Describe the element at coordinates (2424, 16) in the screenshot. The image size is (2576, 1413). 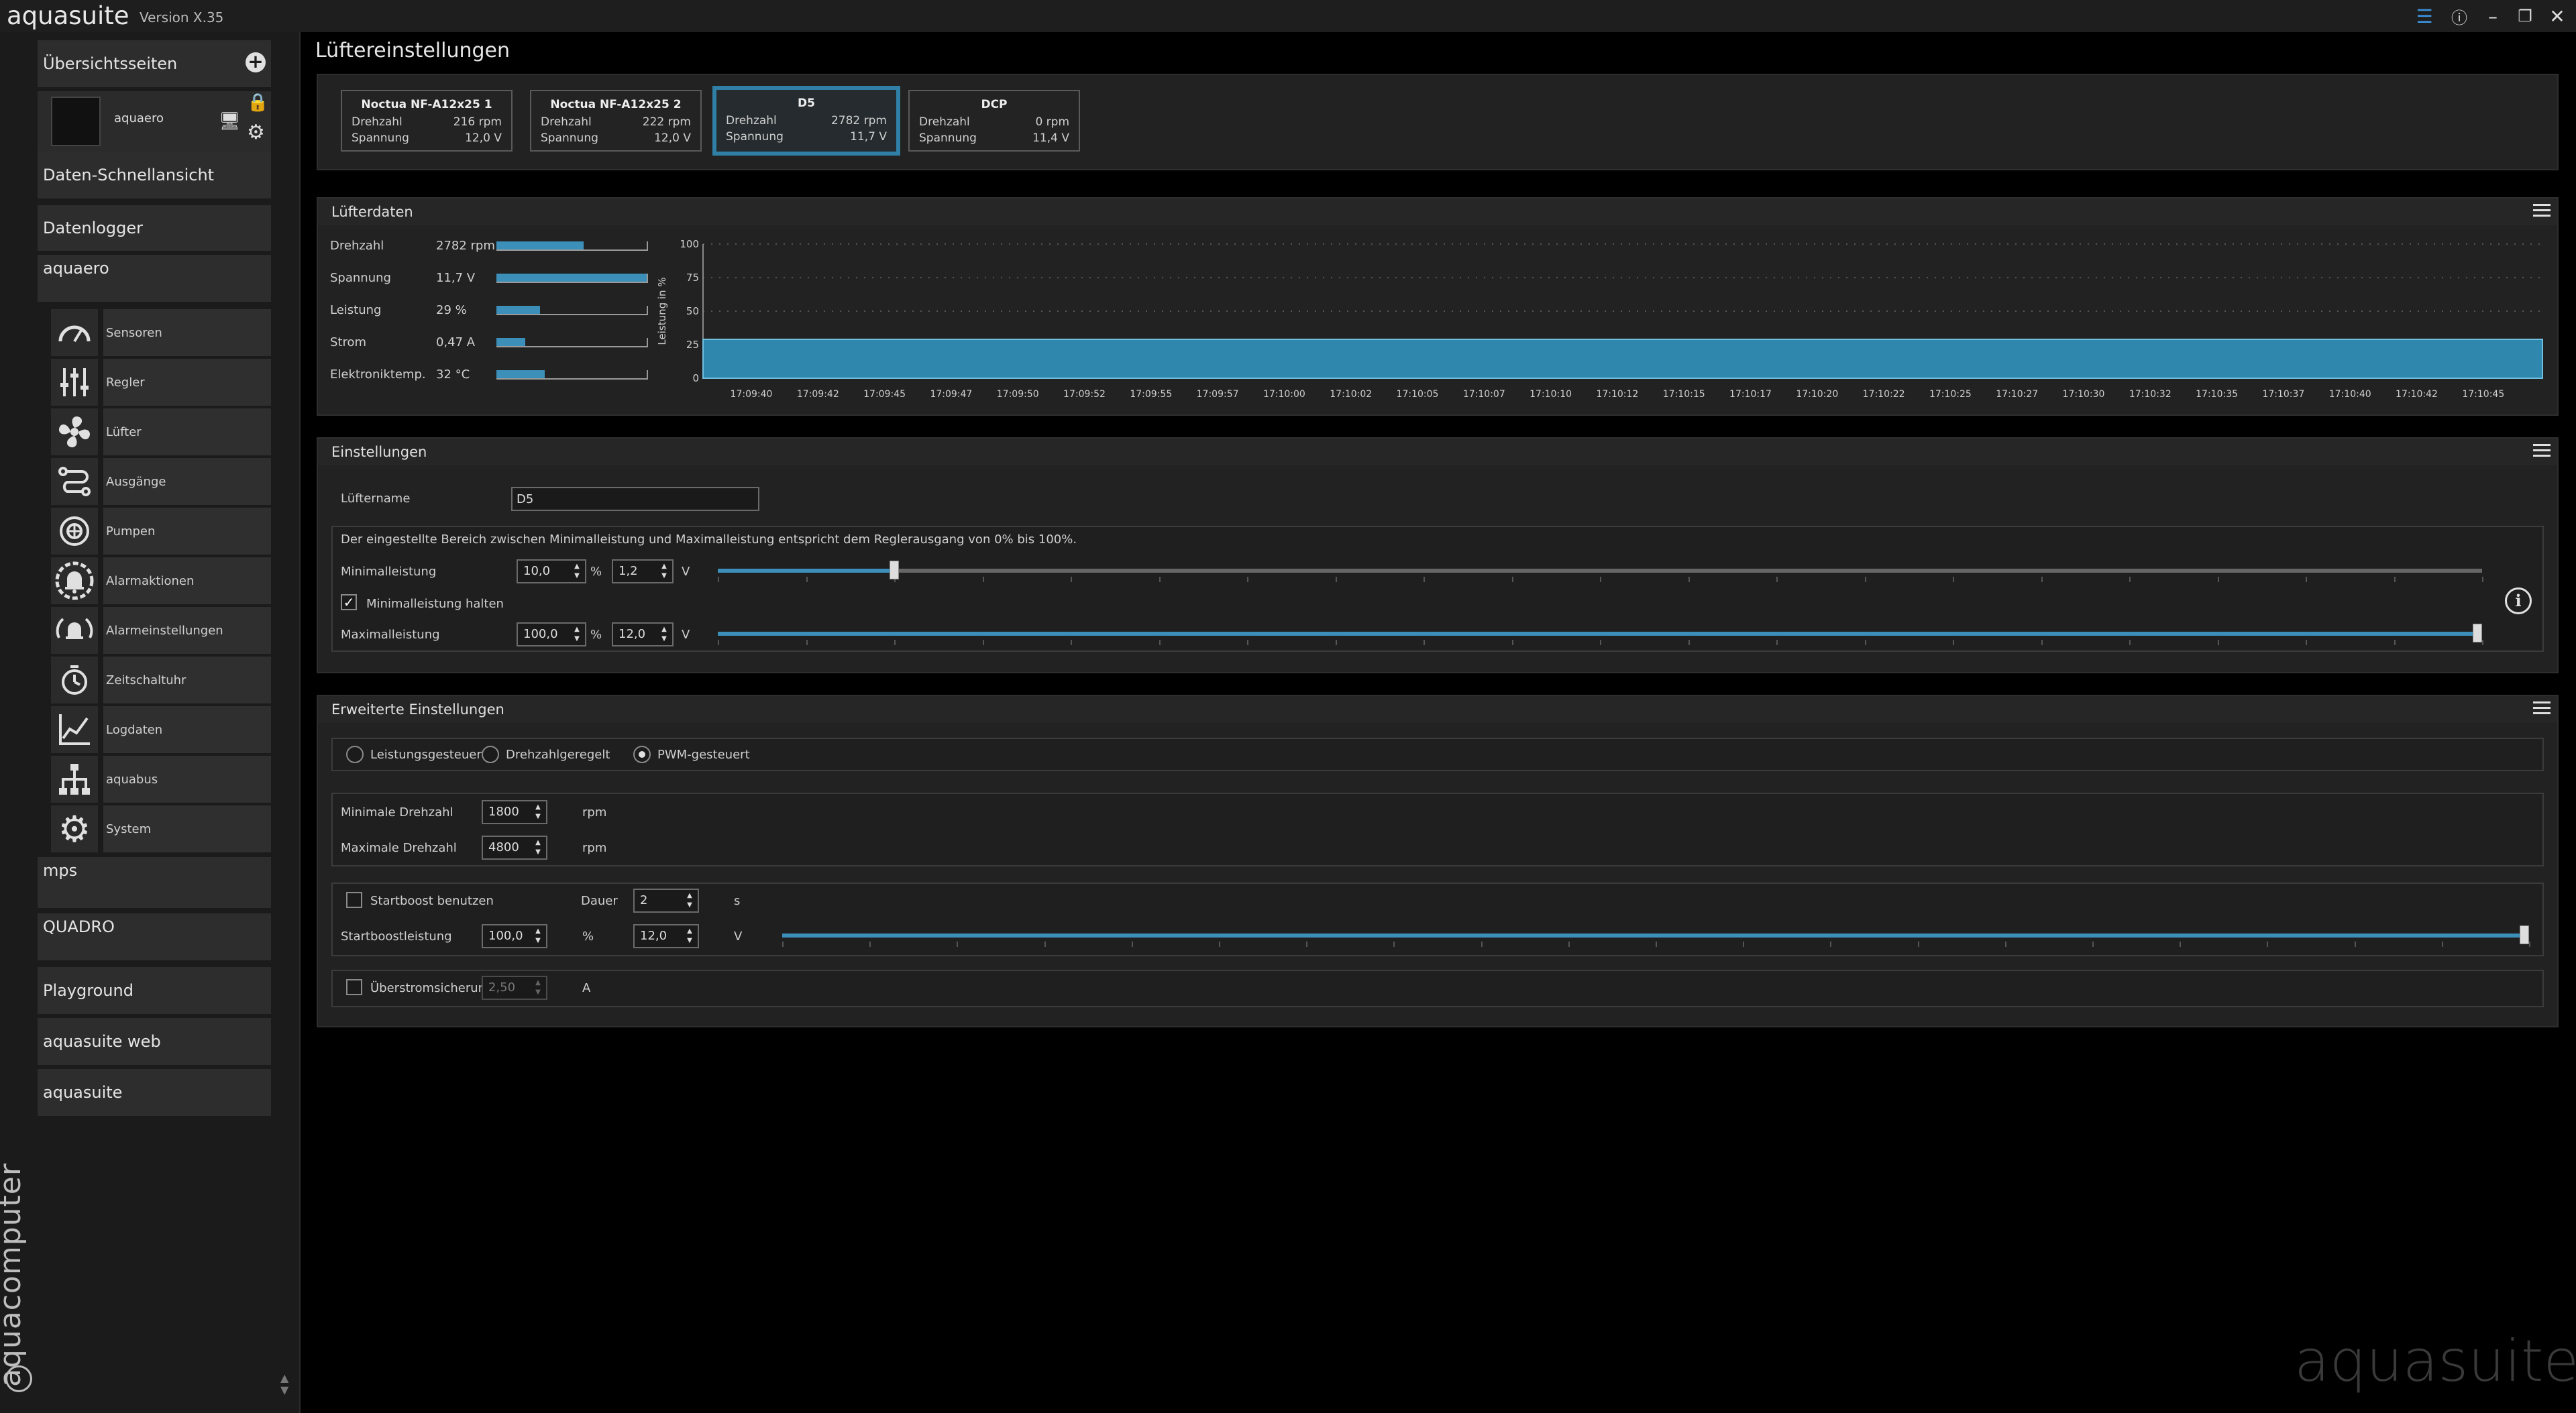
I see `layers-icon: ☰` at that location.